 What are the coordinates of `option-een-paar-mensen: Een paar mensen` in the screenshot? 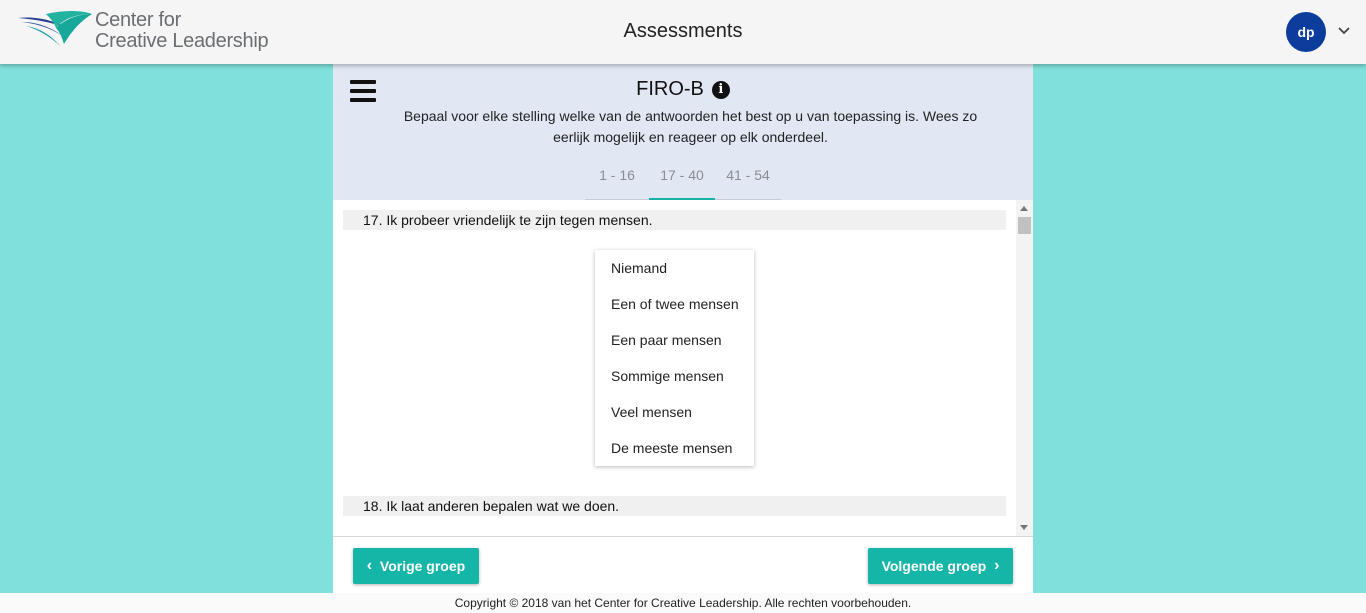 It's located at (674, 340).